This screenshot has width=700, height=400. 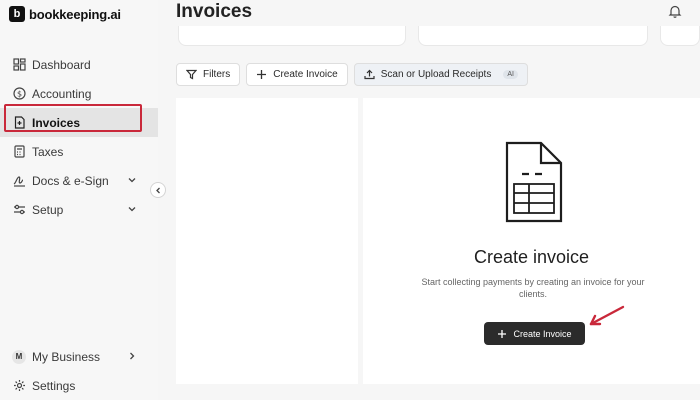 I want to click on sidebar-item-settings: Settings, so click(x=79, y=385).